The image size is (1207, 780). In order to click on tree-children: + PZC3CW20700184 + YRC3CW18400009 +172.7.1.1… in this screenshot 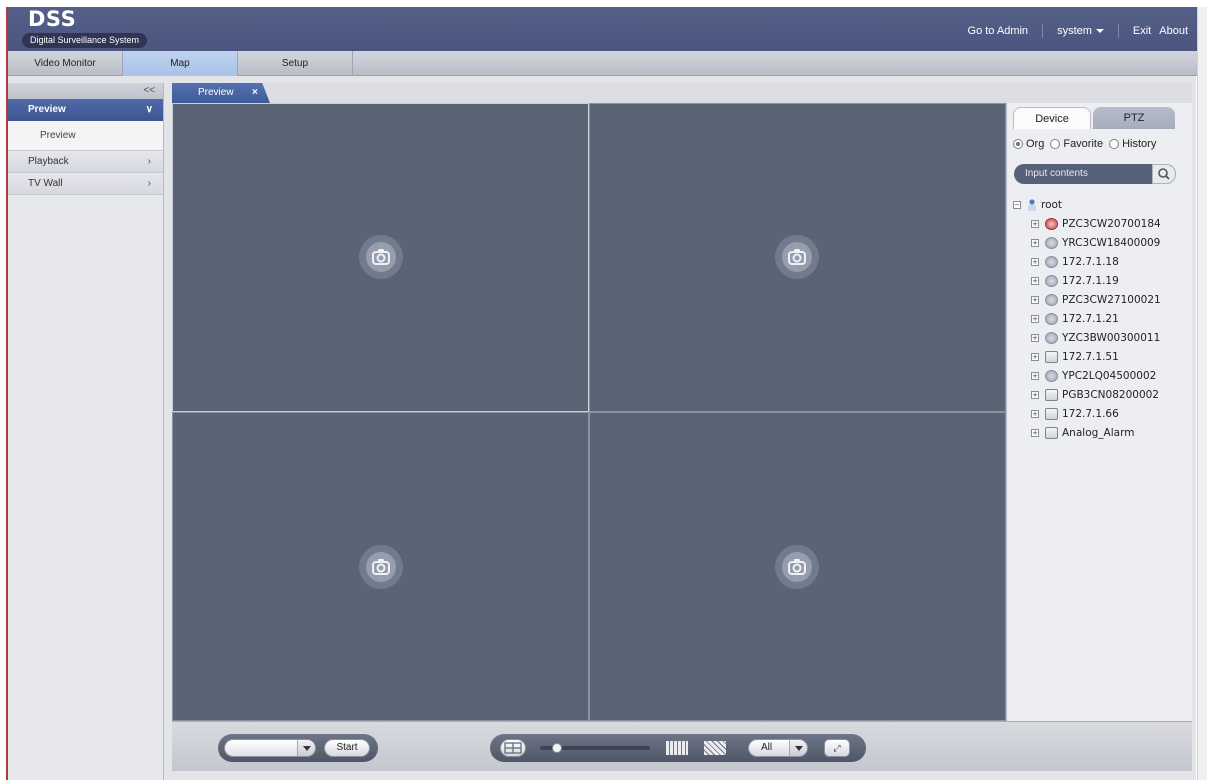, I will do `click(1087, 328)`.